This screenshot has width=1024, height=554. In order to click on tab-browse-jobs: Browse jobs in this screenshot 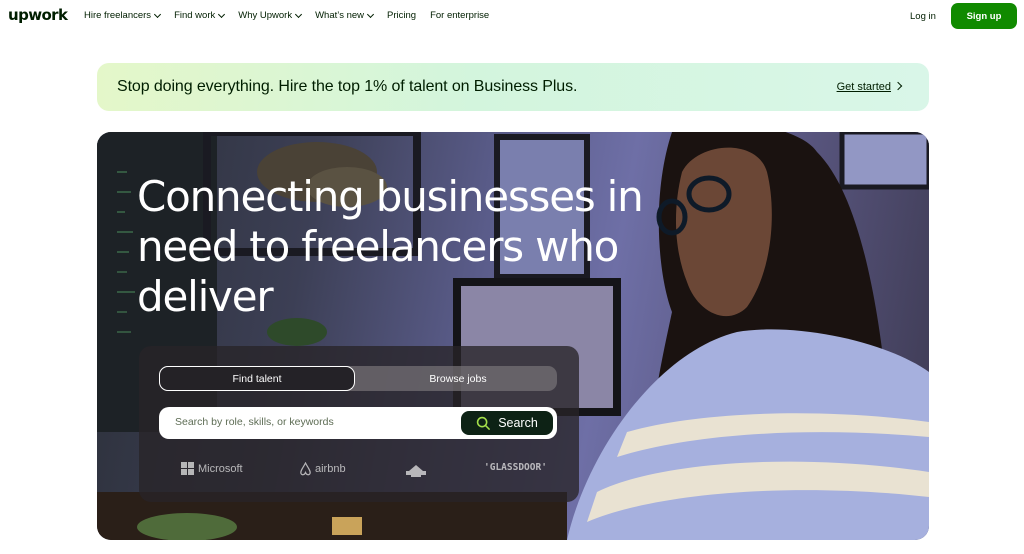, I will do `click(458, 378)`.